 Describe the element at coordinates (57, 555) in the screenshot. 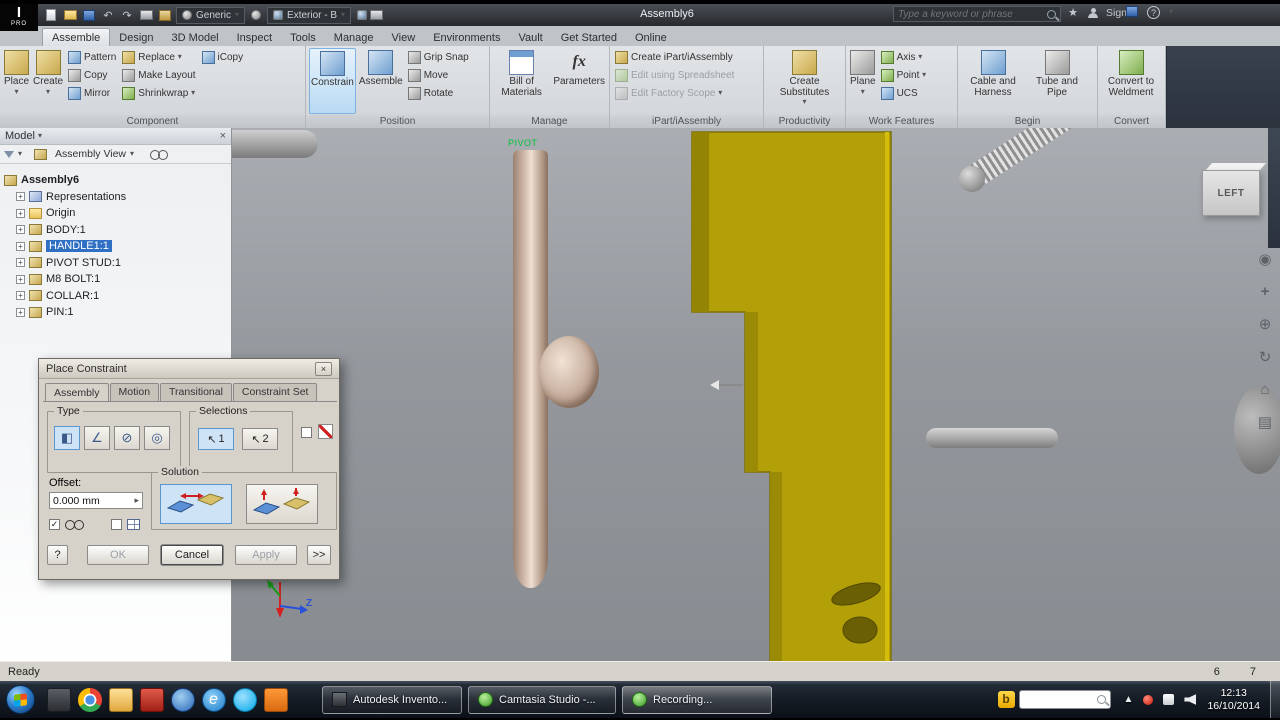

I see `dialog-help-button: ?` at that location.